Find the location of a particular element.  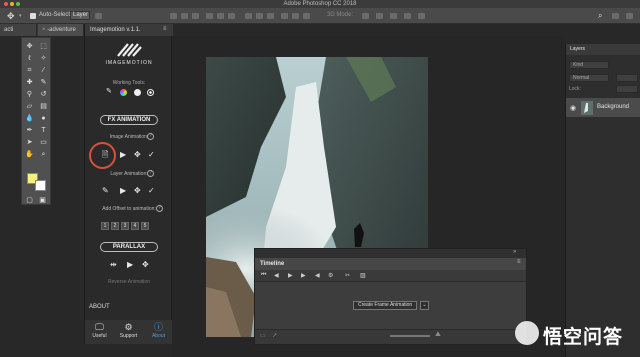

align-top-icon is located at coordinates (173, 16).